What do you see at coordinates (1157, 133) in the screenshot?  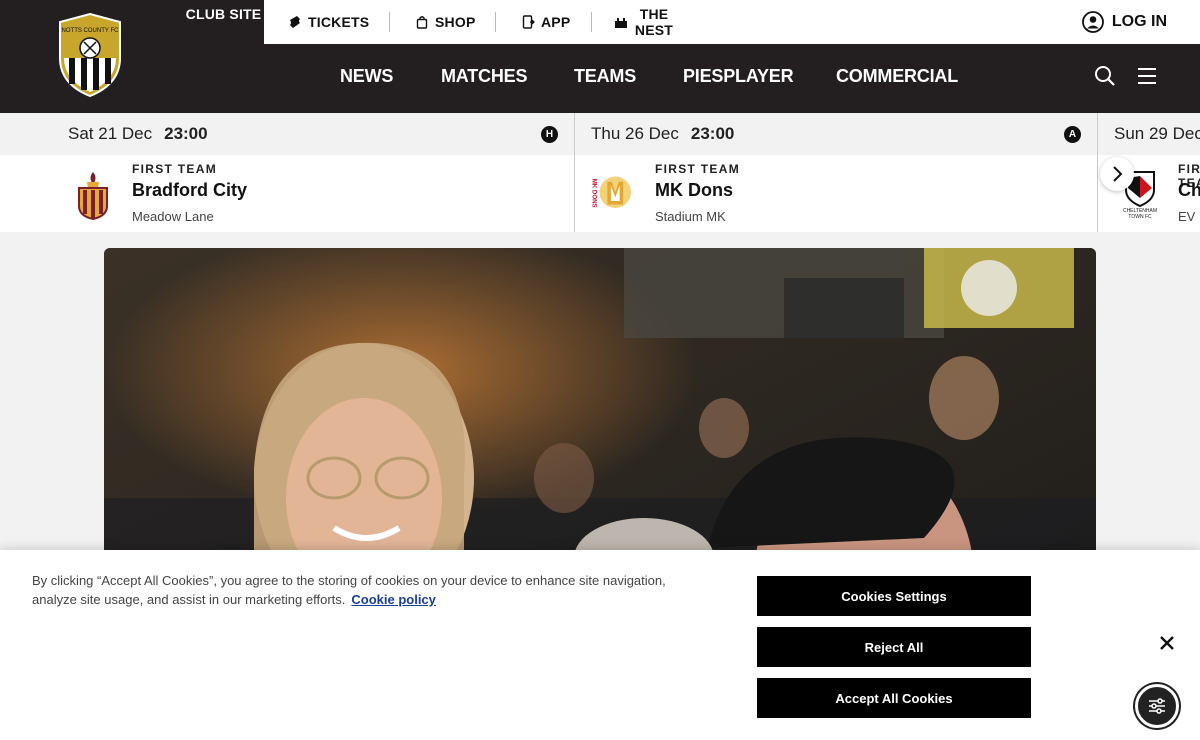 I see `fixture-day: Sun 29 Dec` at bounding box center [1157, 133].